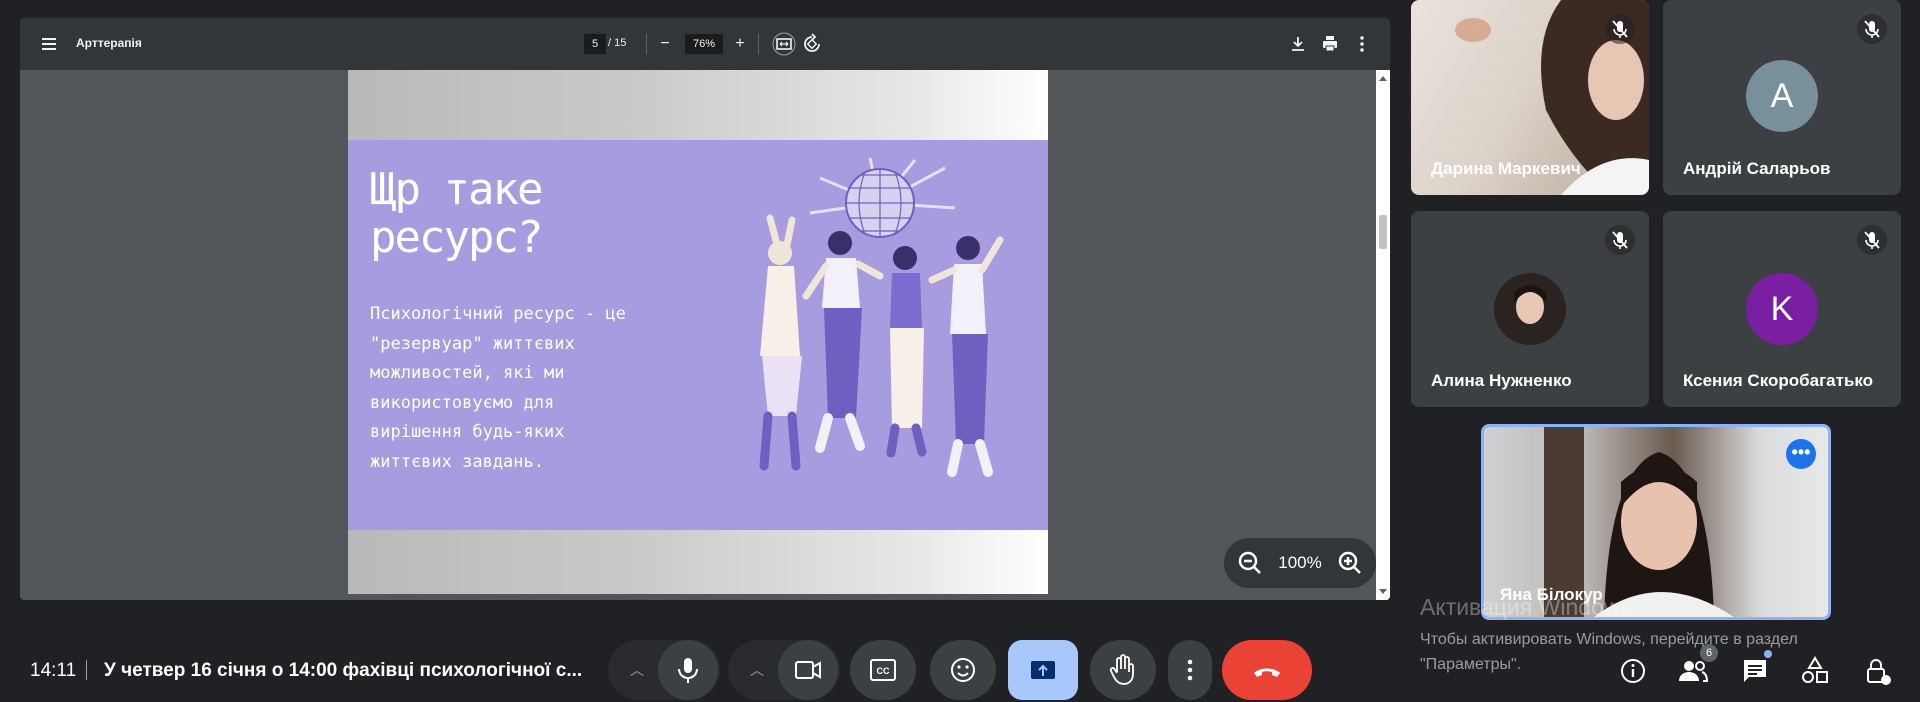 This screenshot has height=702, width=1920. I want to click on more-vert-icon, so click(1190, 670).